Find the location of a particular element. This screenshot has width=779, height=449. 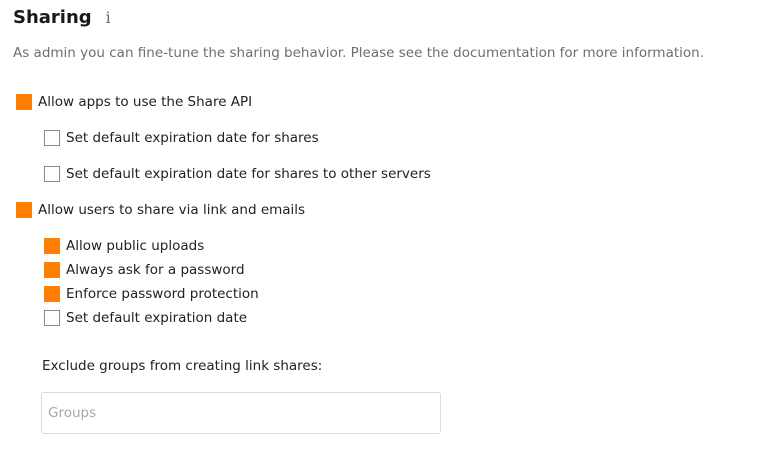

enforce-password-label: Enforce password protection is located at coordinates (162, 294).